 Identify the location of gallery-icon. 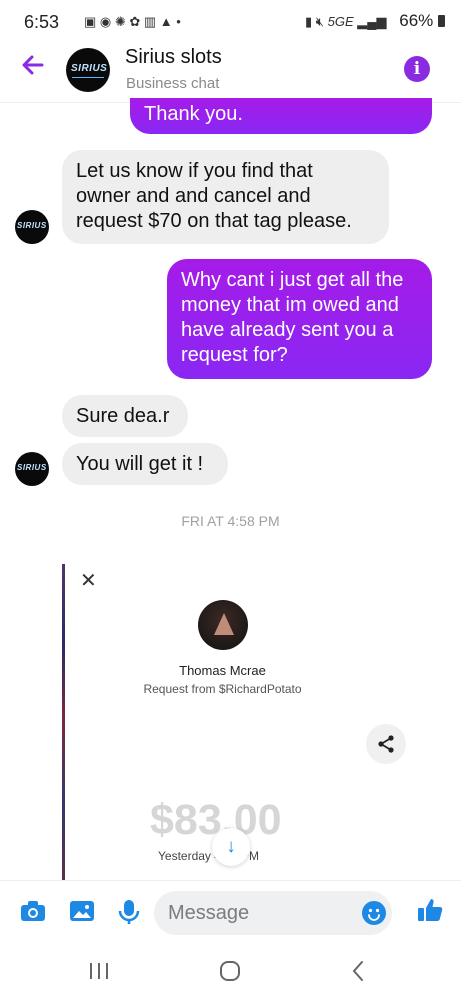
(82, 913).